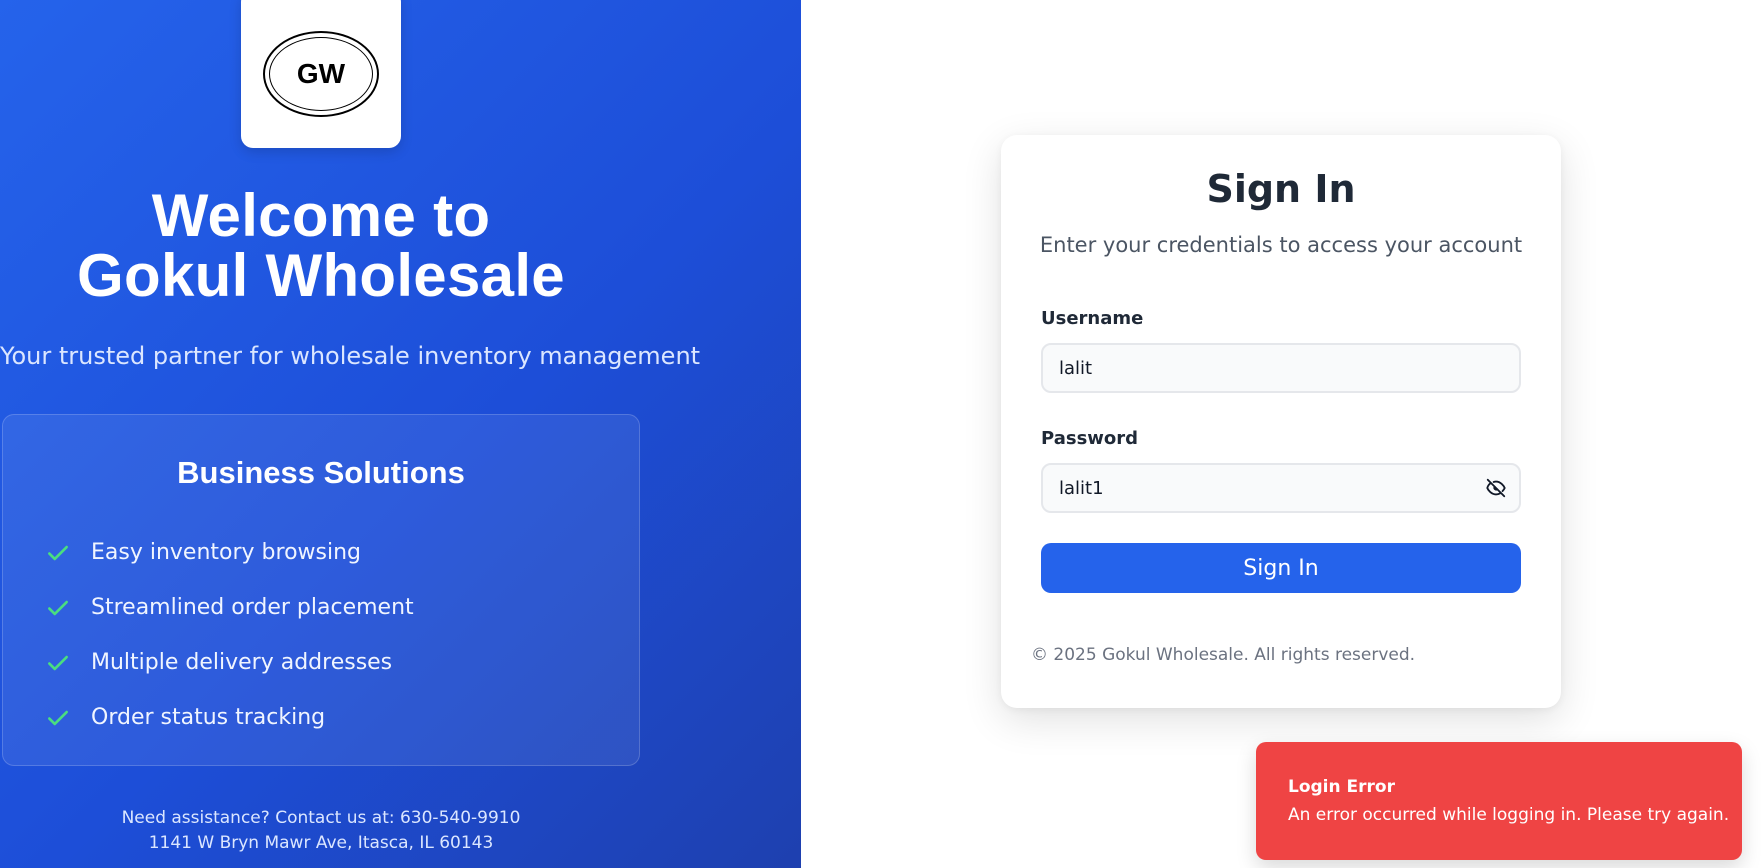 The height and width of the screenshot is (868, 1761). What do you see at coordinates (1341, 787) in the screenshot?
I see `toast-title: Login Error` at bounding box center [1341, 787].